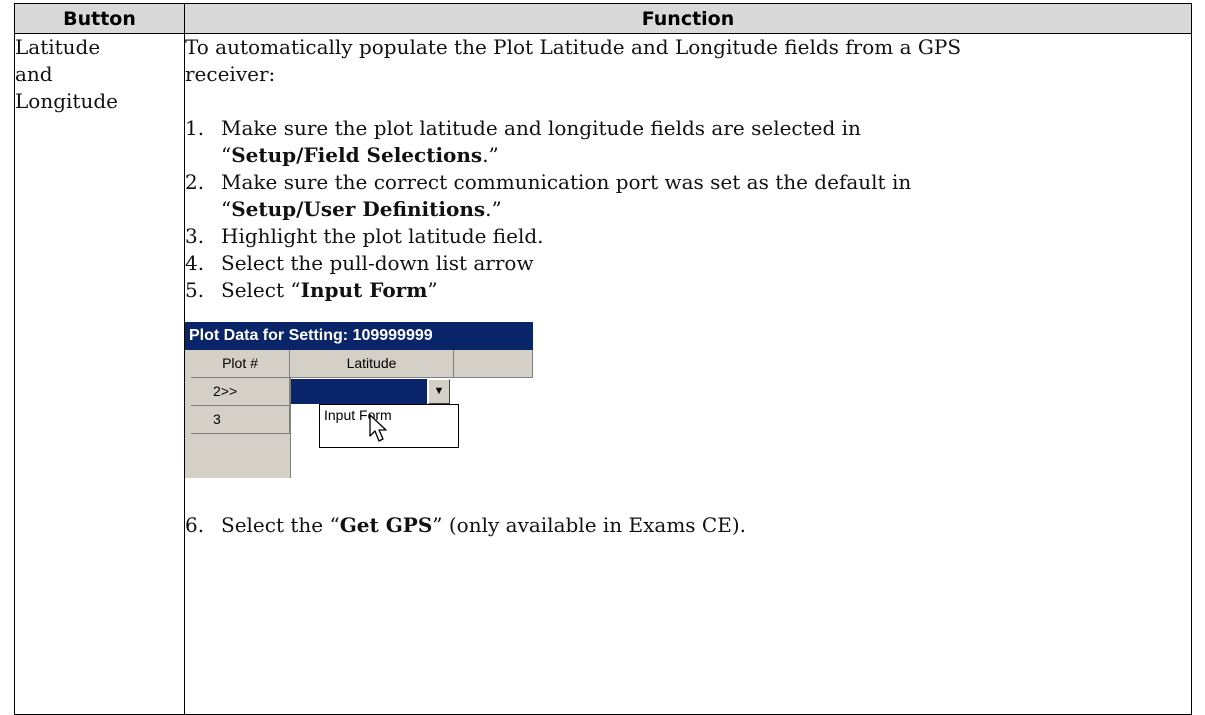  What do you see at coordinates (493, 364) in the screenshot?
I see `column-header-next` at bounding box center [493, 364].